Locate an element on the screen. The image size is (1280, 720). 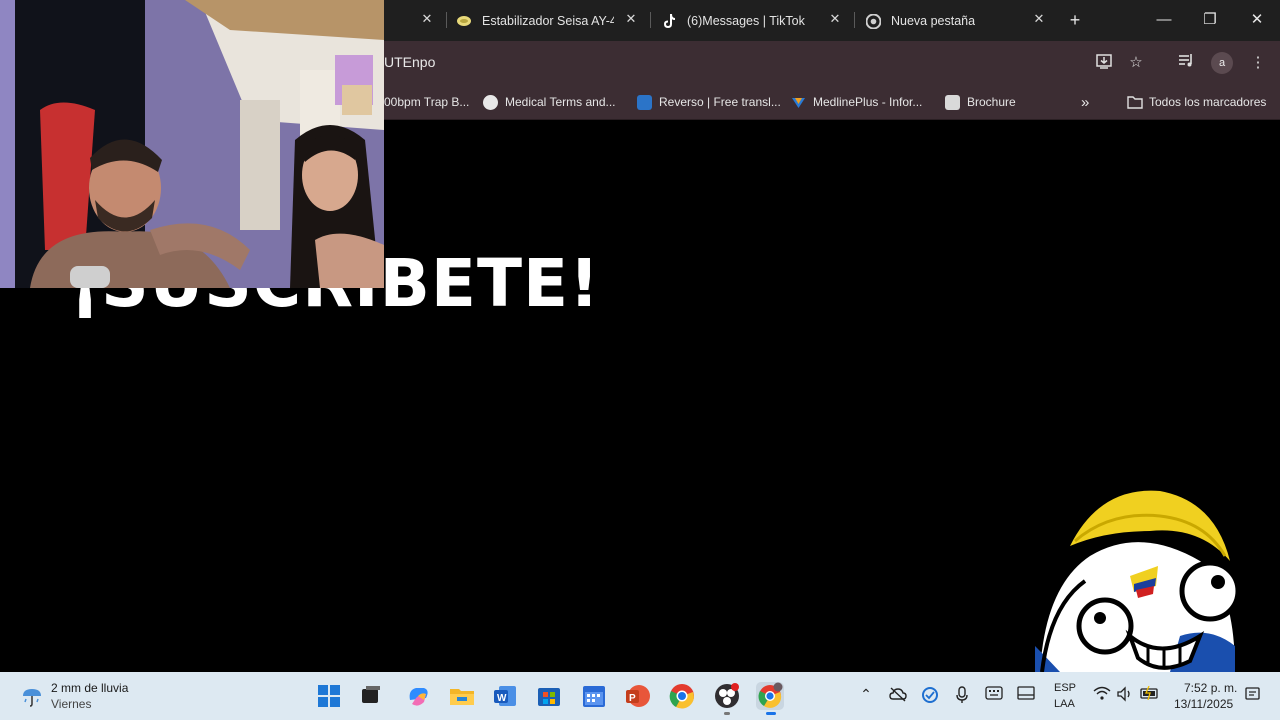
microphone-icon is located at coordinates (962, 696).